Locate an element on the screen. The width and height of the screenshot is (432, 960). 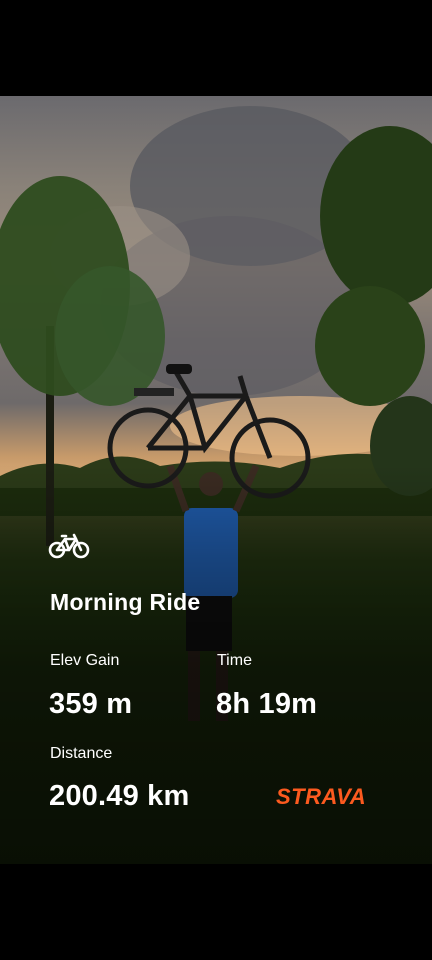
distance-value: 200.49 km is located at coordinates (119, 796).